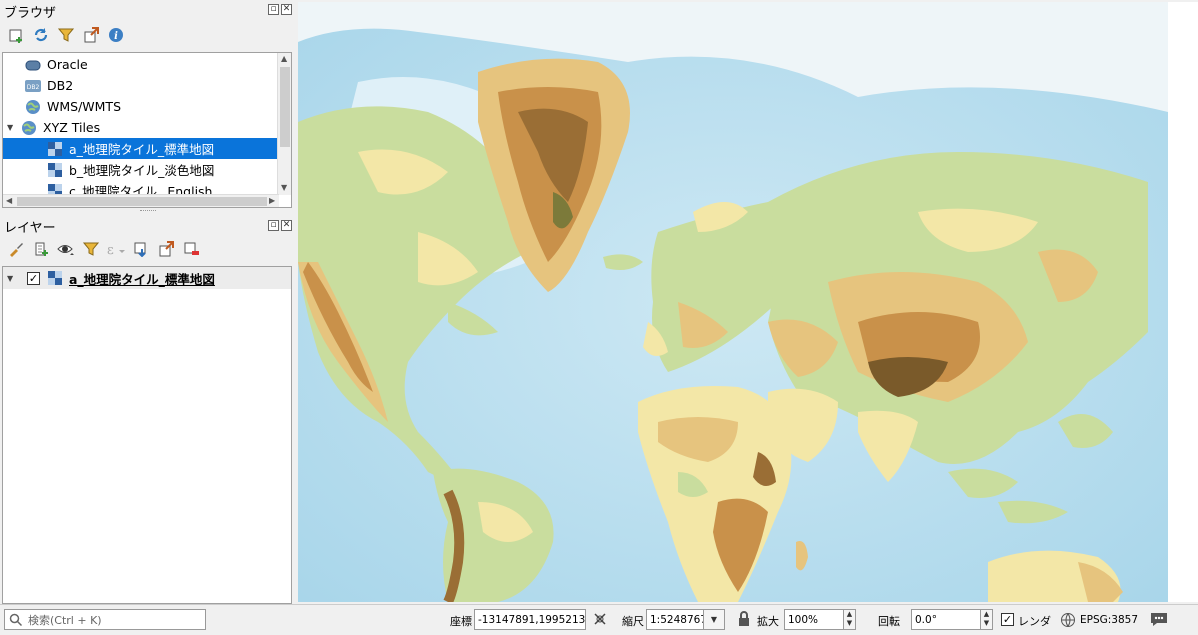 This screenshot has width=1198, height=635. Describe the element at coordinates (803, 619) in the screenshot. I see `magnifier-value: 100%` at that location.